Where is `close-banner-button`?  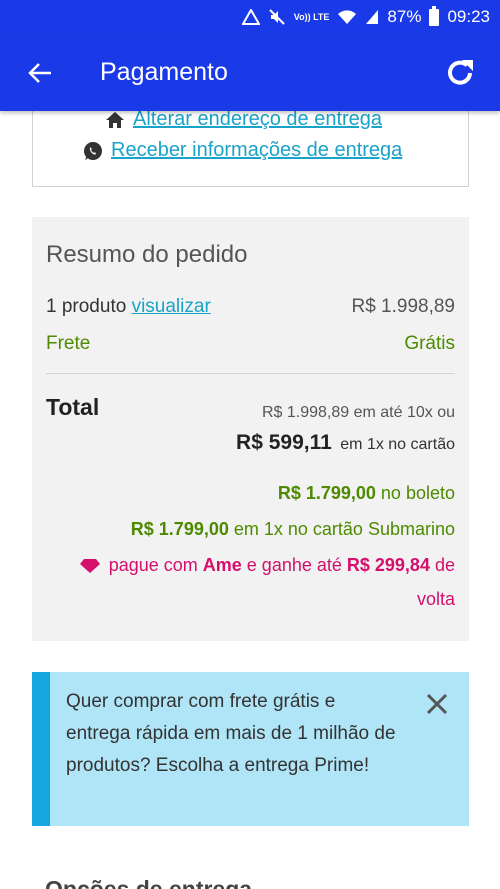 close-banner-button is located at coordinates (437, 704).